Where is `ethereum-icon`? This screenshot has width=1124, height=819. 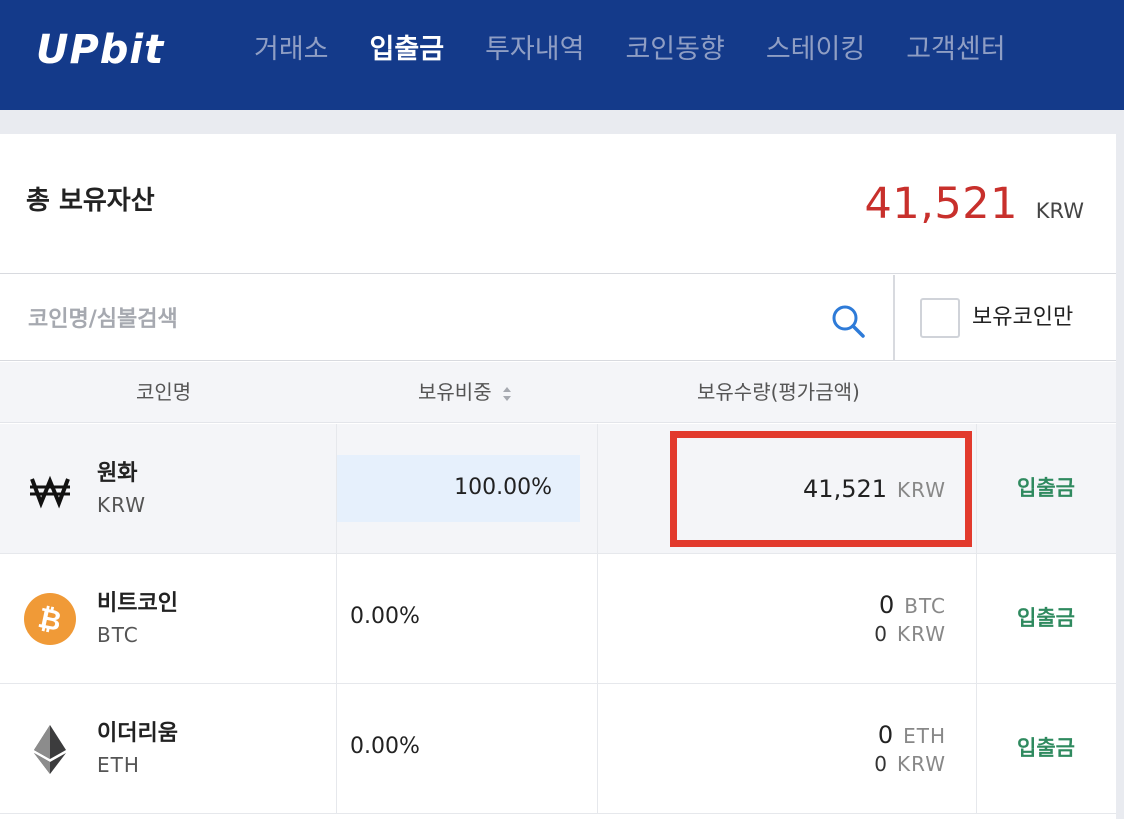 ethereum-icon is located at coordinates (50, 749).